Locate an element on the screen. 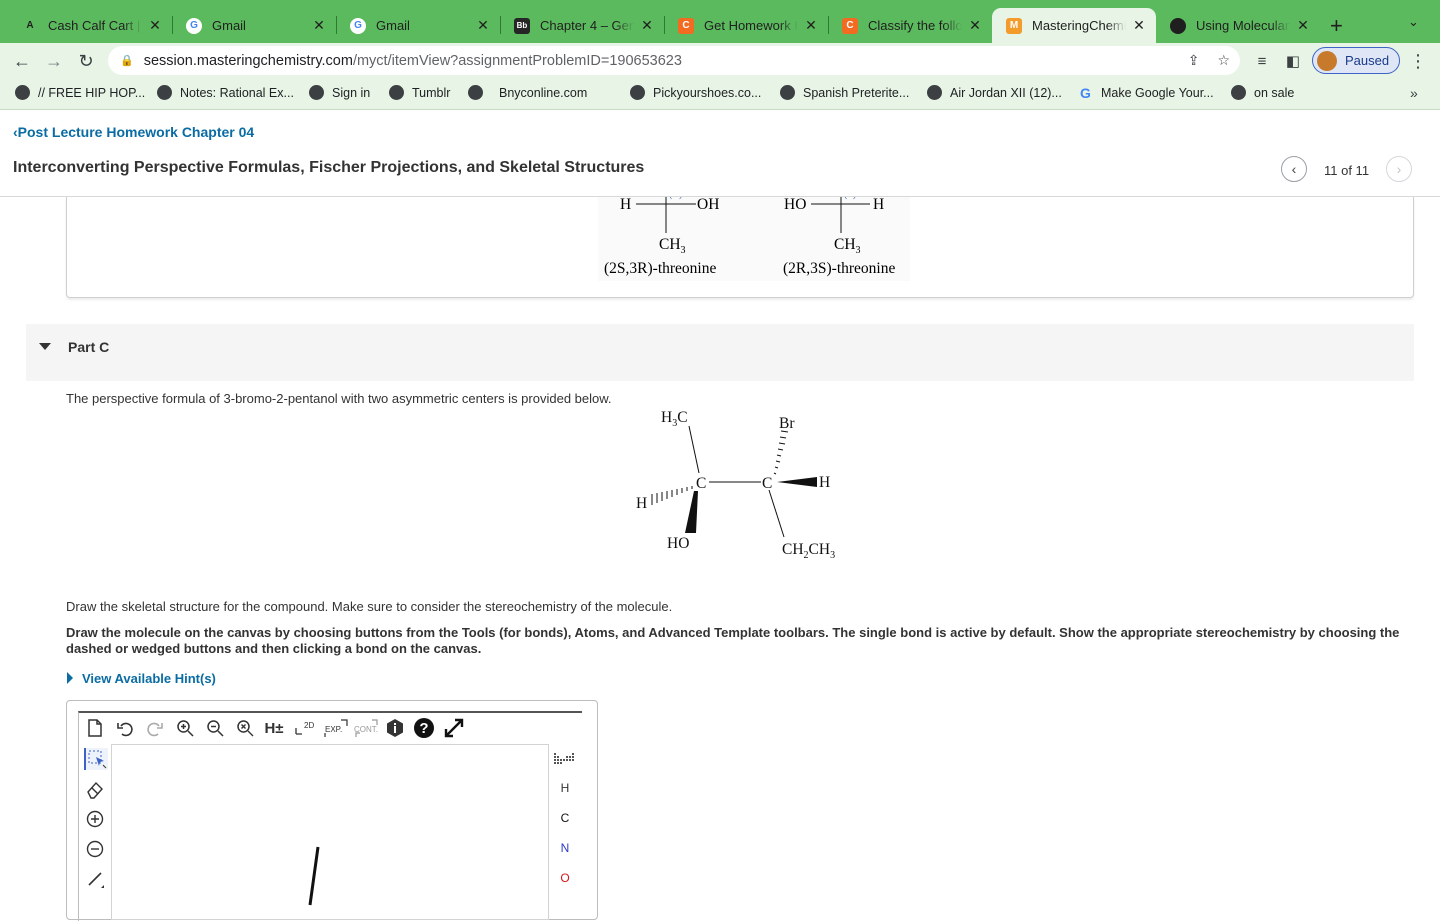 The image size is (1440, 921). contract-button: CONT. is located at coordinates (366, 728).